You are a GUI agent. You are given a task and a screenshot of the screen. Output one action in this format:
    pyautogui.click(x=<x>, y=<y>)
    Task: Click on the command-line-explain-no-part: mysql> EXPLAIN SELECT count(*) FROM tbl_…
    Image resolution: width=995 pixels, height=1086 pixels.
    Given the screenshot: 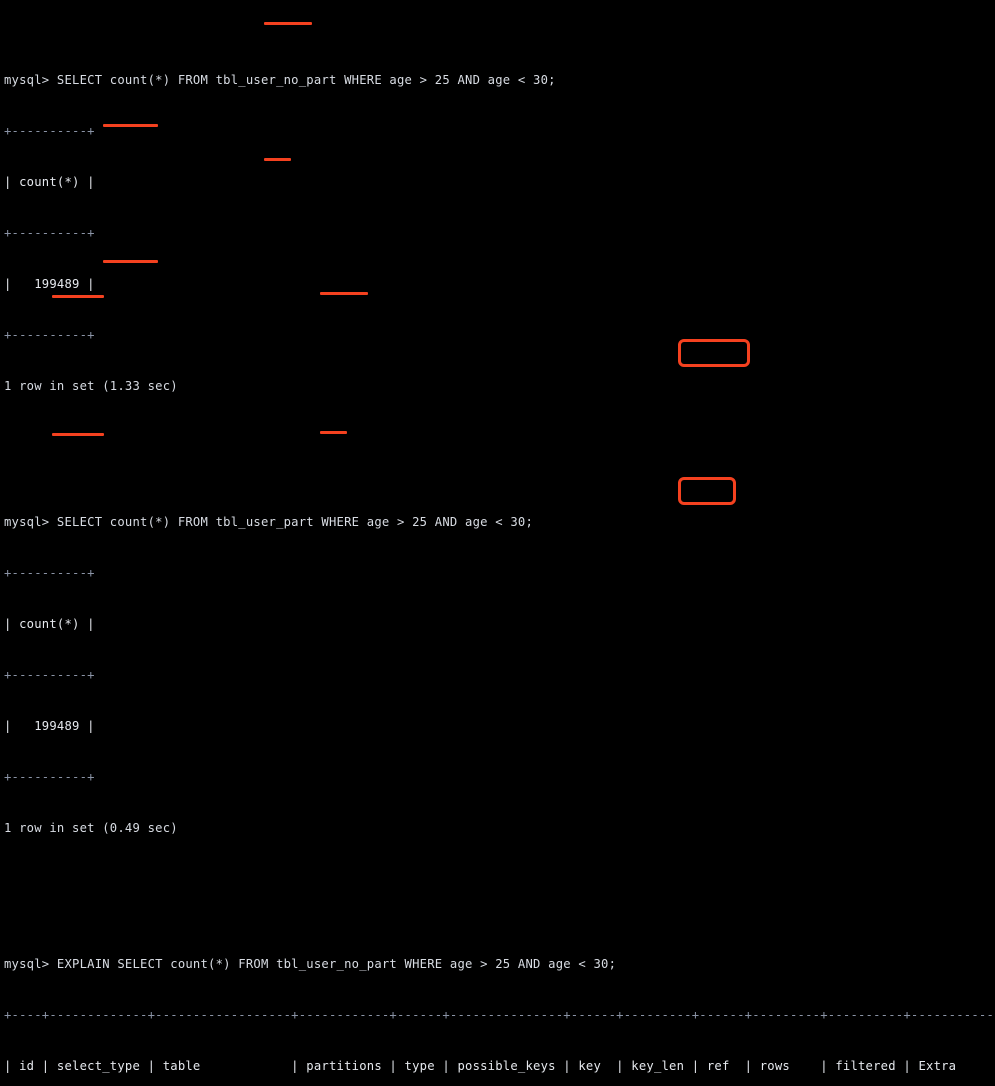 What is the action you would take?
    pyautogui.click(x=310, y=964)
    